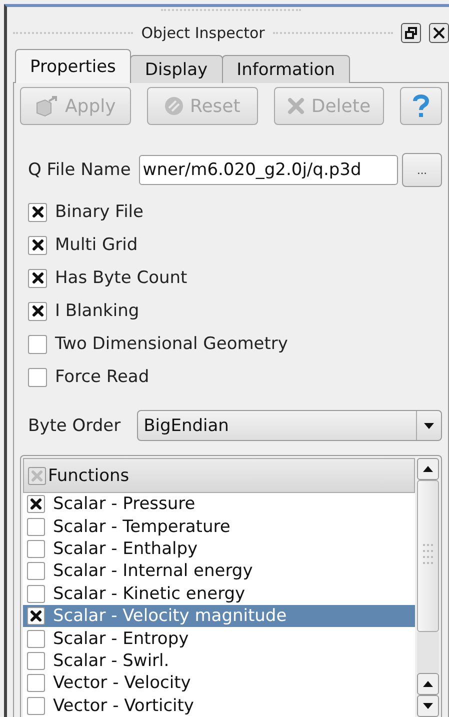 The width and height of the screenshot is (449, 717). I want to click on close-button, so click(439, 33).